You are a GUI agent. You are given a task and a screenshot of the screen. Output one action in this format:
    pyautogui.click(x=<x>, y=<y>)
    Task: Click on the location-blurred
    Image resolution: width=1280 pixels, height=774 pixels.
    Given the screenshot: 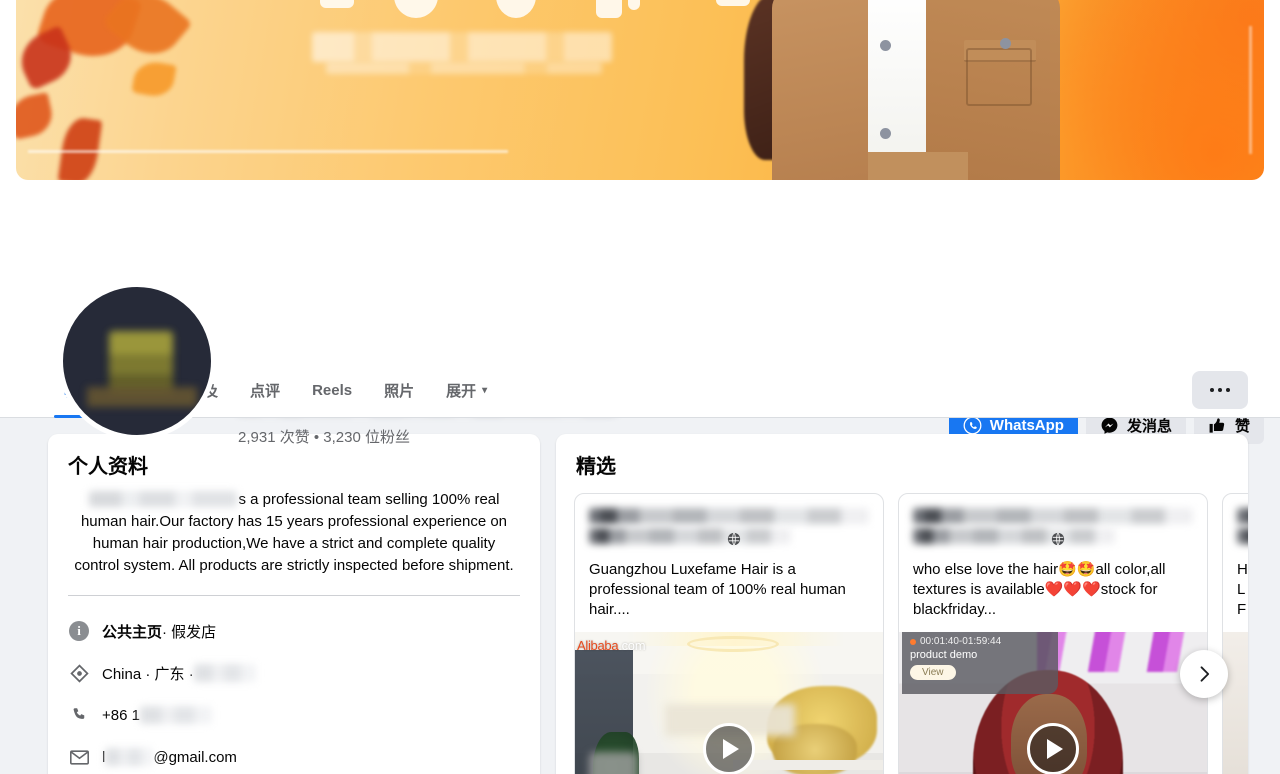 What is the action you would take?
    pyautogui.click(x=224, y=673)
    